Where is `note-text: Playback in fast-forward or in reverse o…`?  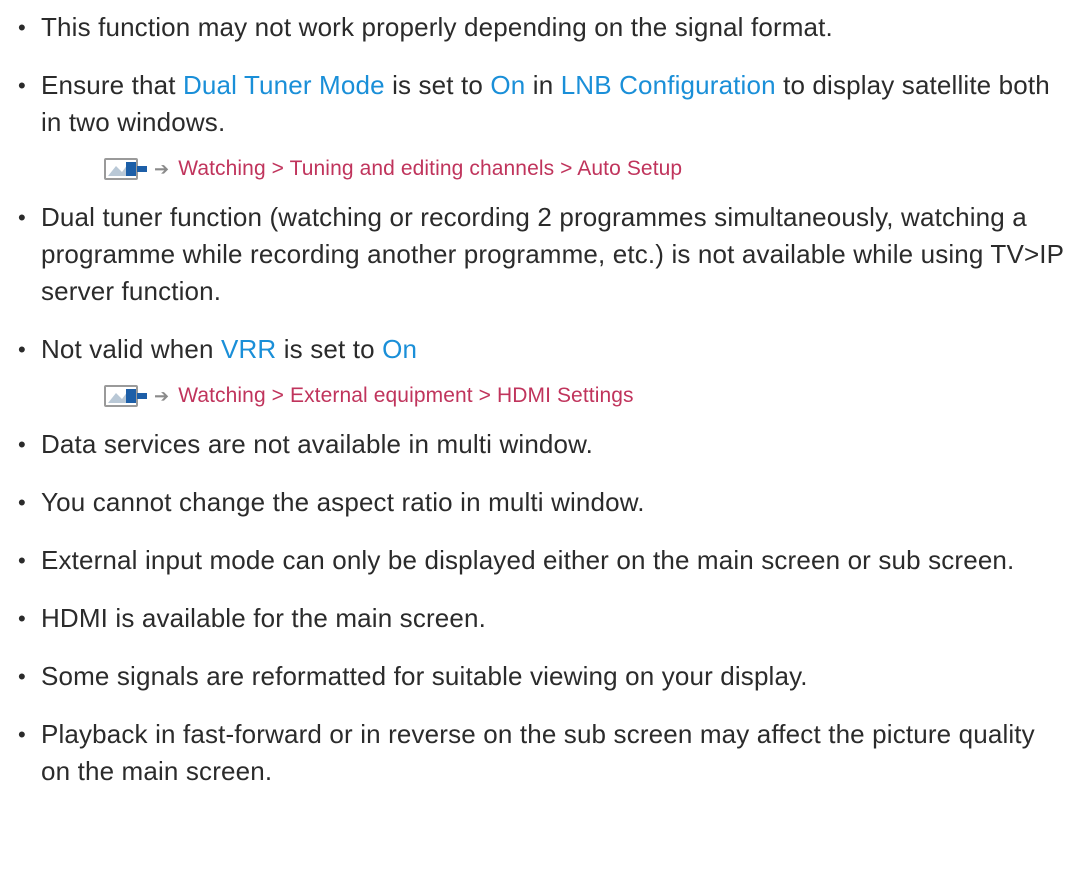
note-text: Playback in fast-forward or in reverse o… is located at coordinates (538, 752).